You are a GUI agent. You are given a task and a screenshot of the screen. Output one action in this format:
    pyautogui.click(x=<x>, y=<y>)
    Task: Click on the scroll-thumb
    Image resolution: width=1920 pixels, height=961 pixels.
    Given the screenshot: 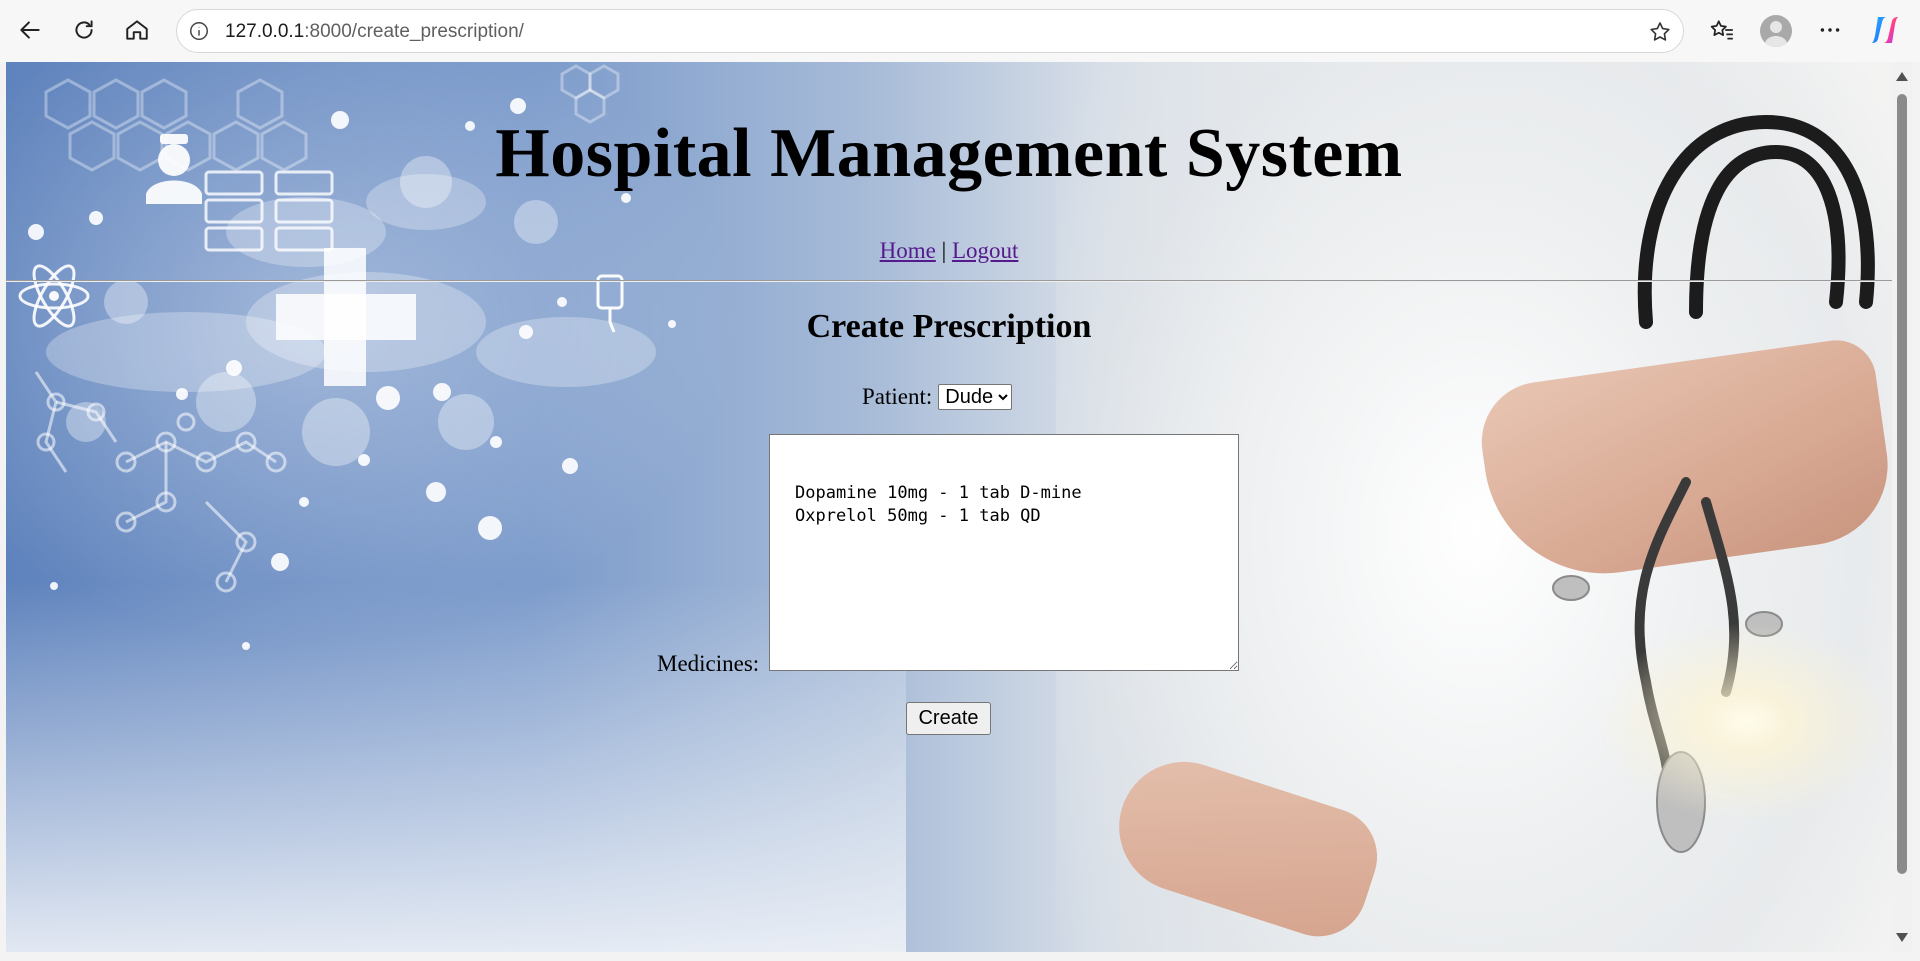 What is the action you would take?
    pyautogui.click(x=1902, y=484)
    